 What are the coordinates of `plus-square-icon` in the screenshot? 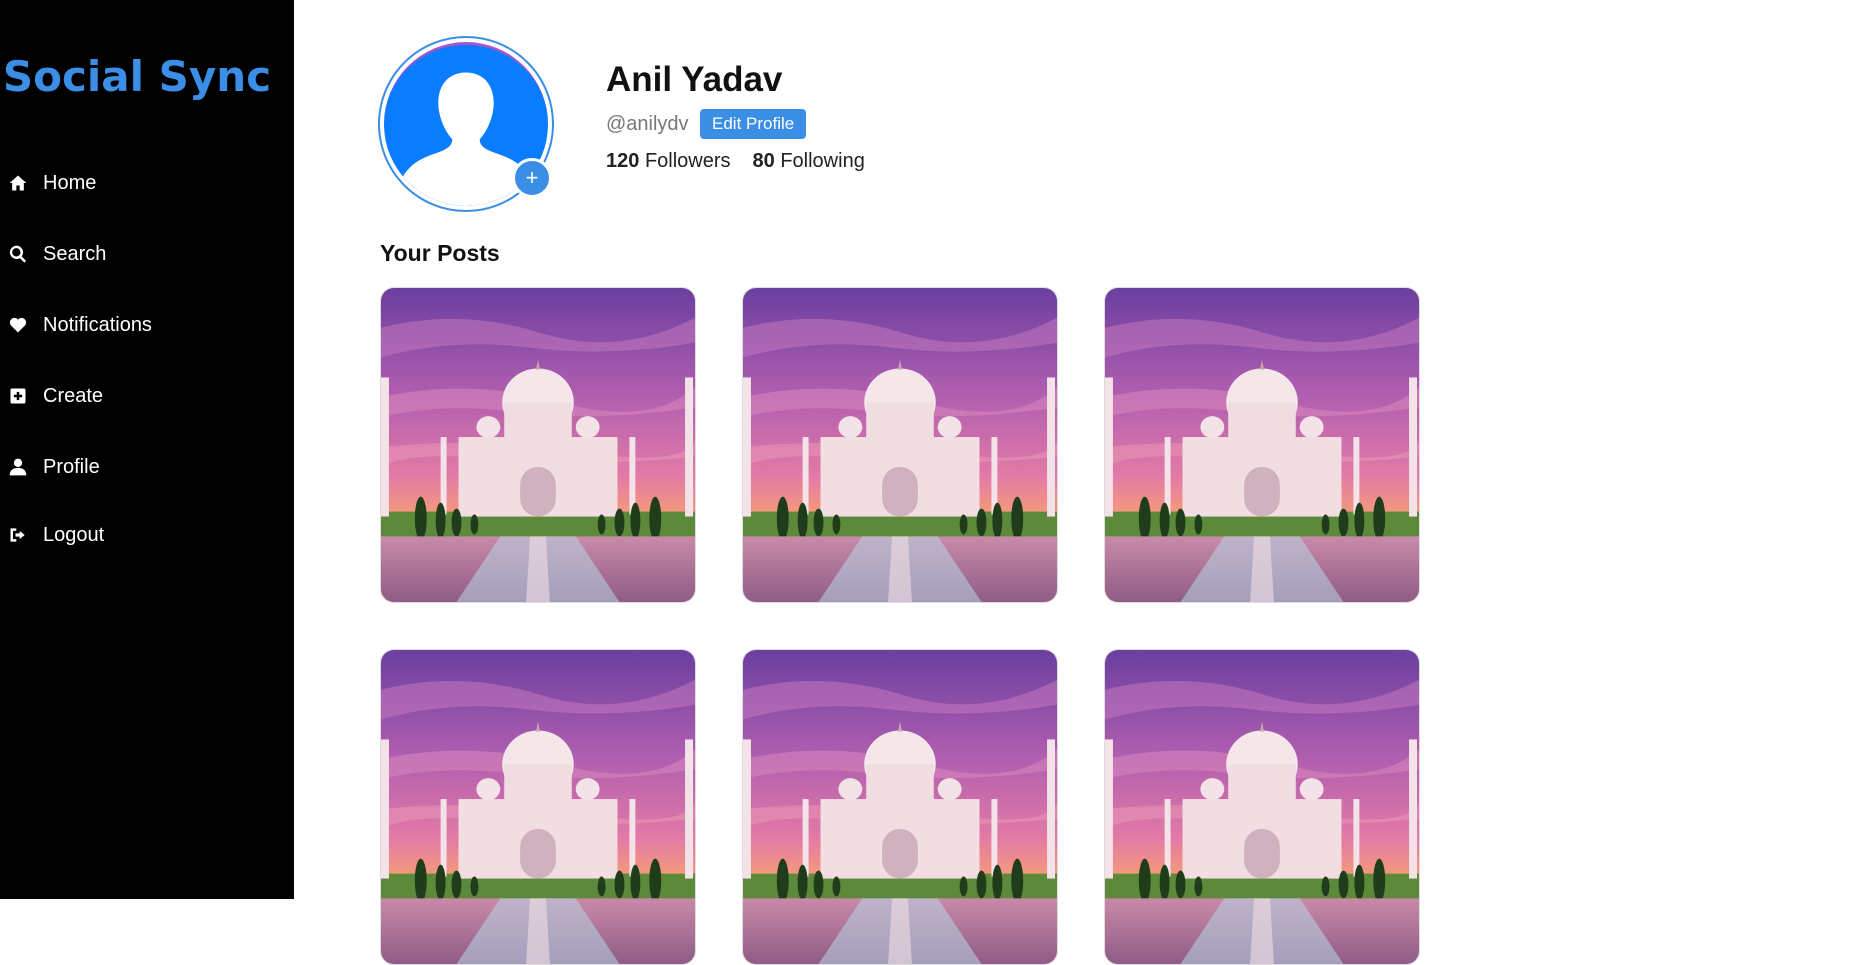 It's located at (18, 396).